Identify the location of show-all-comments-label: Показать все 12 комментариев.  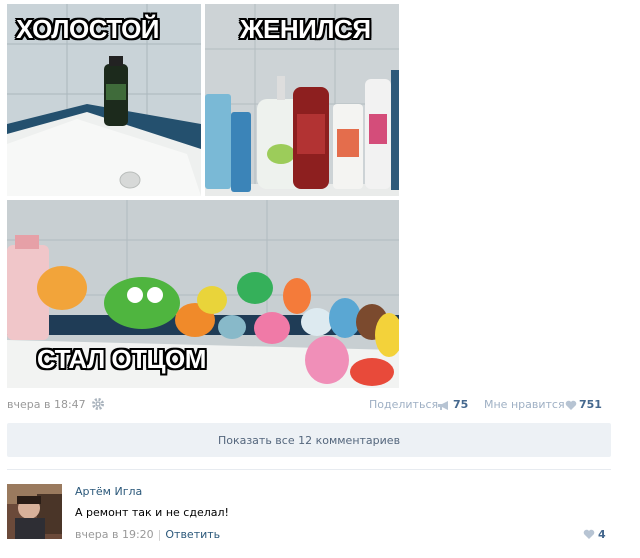
(309, 440).